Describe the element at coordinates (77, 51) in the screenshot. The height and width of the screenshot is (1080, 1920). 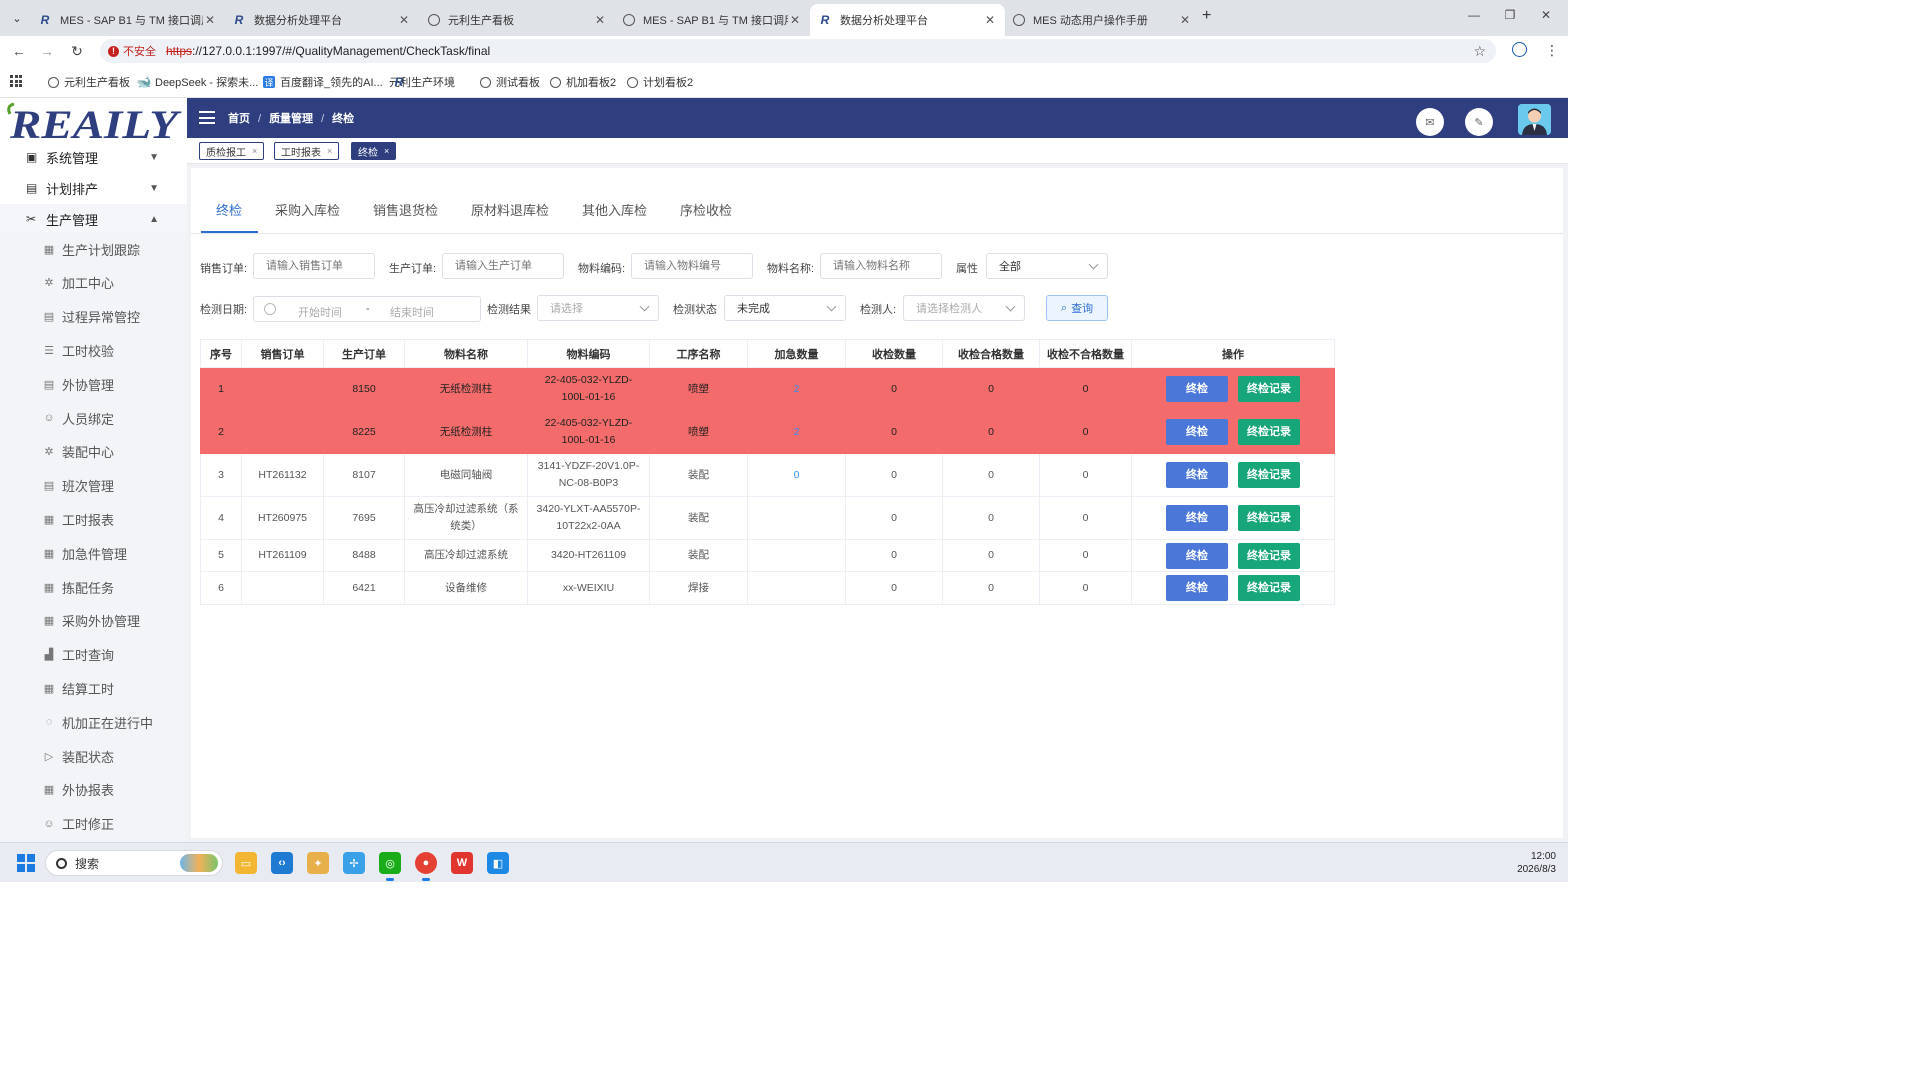
I see `reload-icon: ↻` at that location.